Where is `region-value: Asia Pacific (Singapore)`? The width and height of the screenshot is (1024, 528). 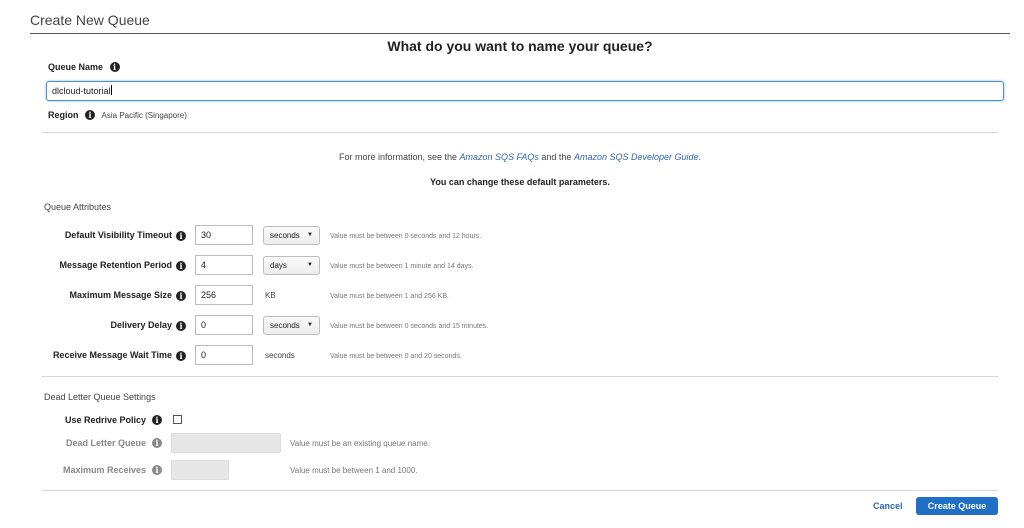 region-value: Asia Pacific (Singapore) is located at coordinates (144, 115).